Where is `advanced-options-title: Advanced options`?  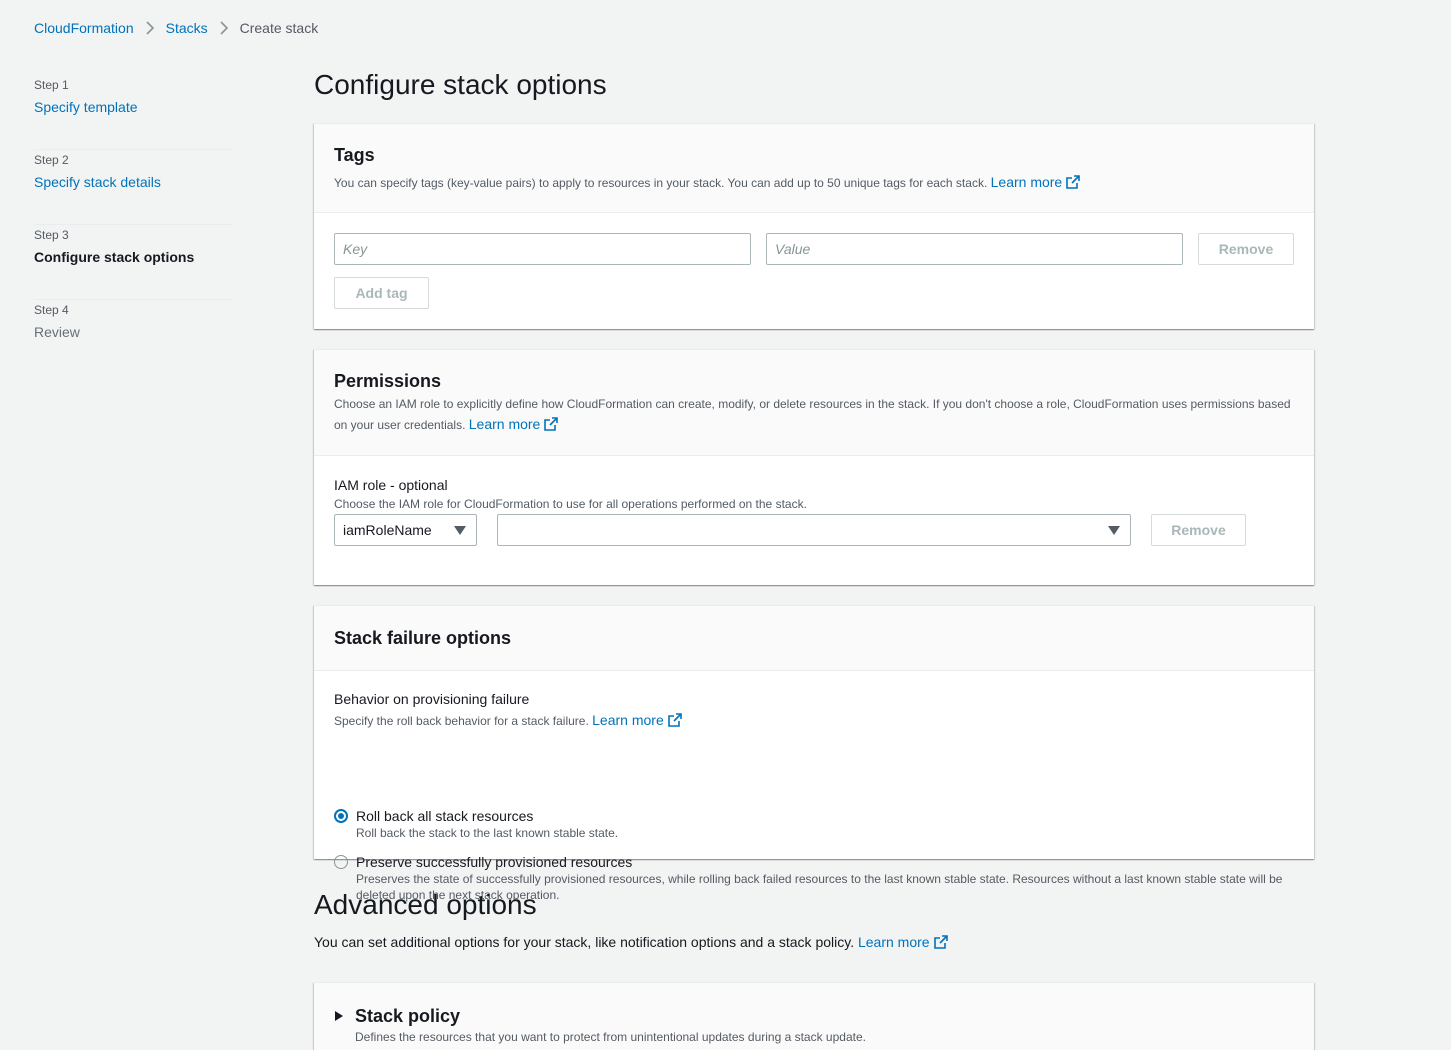 advanced-options-title: Advanced options is located at coordinates (425, 904).